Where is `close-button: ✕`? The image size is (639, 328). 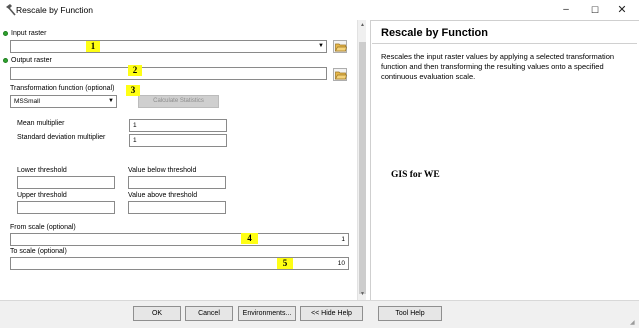 close-button: ✕ is located at coordinates (622, 10).